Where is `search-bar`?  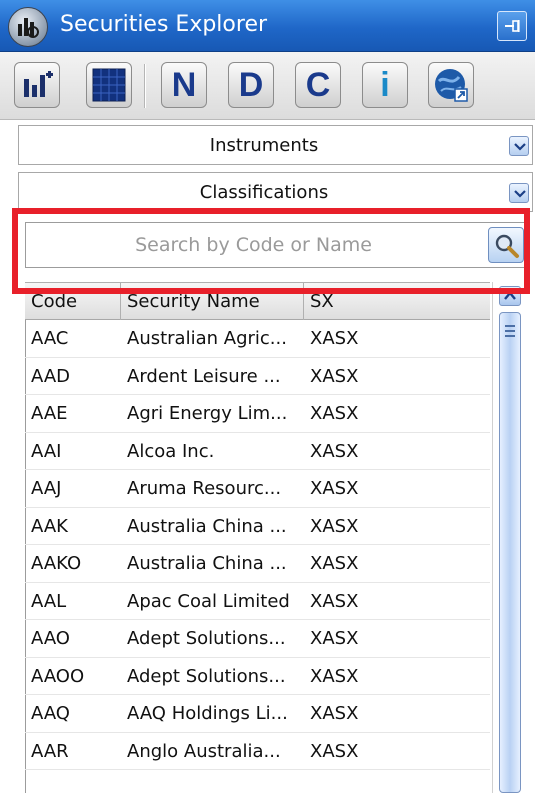
search-bar is located at coordinates (276, 245).